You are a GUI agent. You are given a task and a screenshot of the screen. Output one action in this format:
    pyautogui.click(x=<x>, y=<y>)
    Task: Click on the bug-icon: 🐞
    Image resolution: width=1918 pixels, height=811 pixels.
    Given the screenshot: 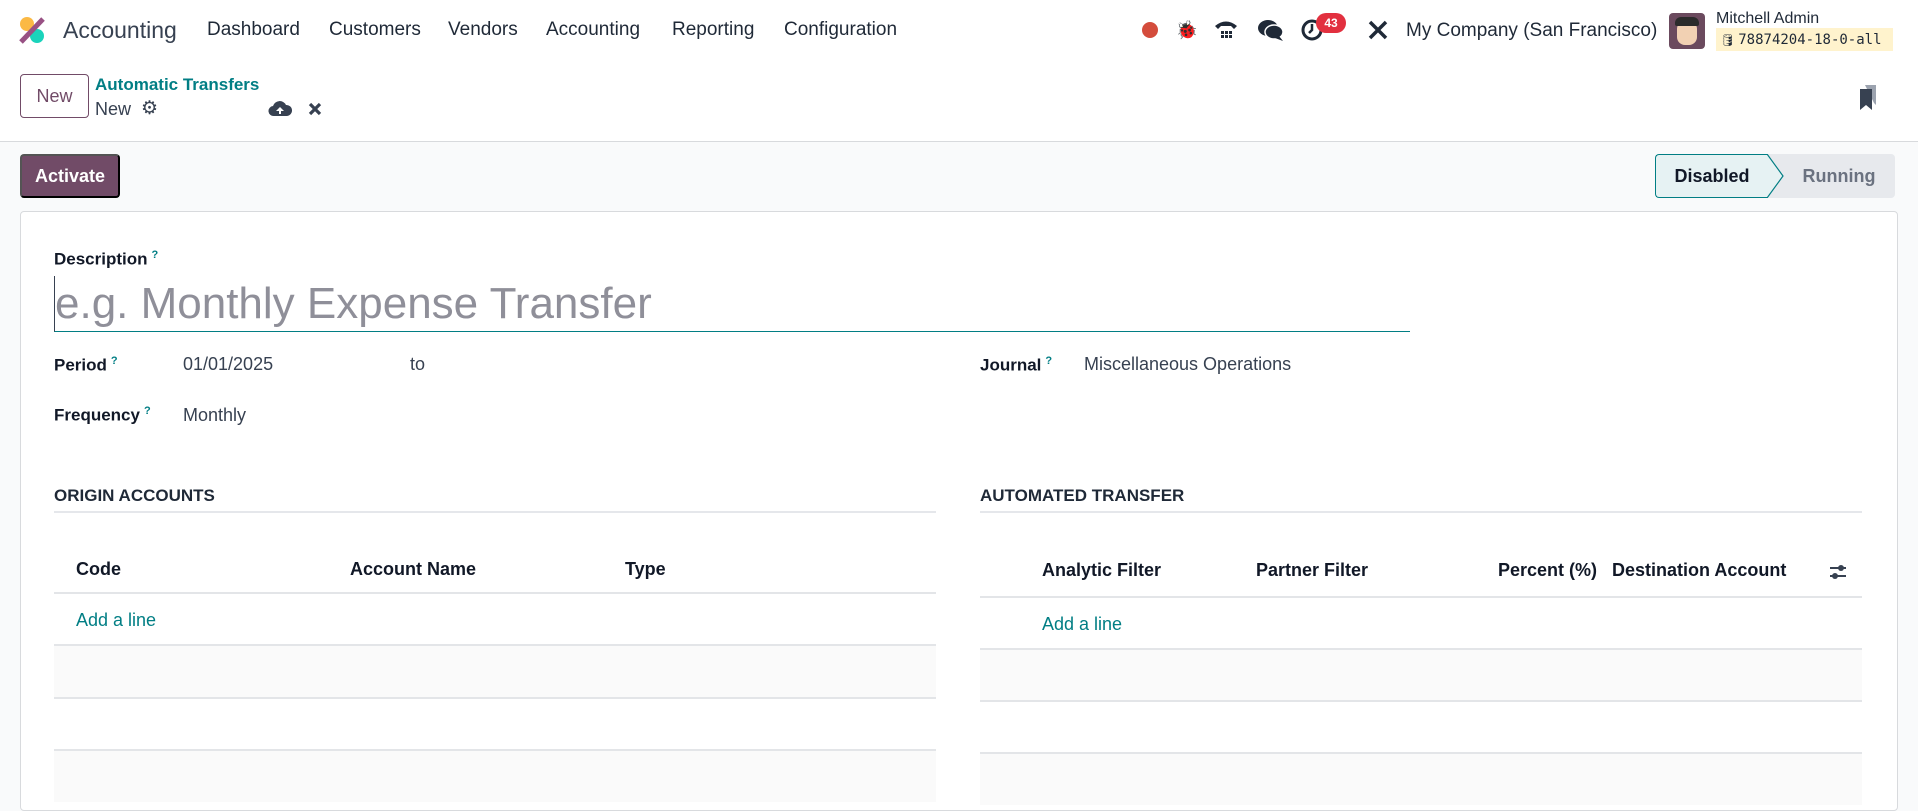 What is the action you would take?
    pyautogui.click(x=1187, y=30)
    